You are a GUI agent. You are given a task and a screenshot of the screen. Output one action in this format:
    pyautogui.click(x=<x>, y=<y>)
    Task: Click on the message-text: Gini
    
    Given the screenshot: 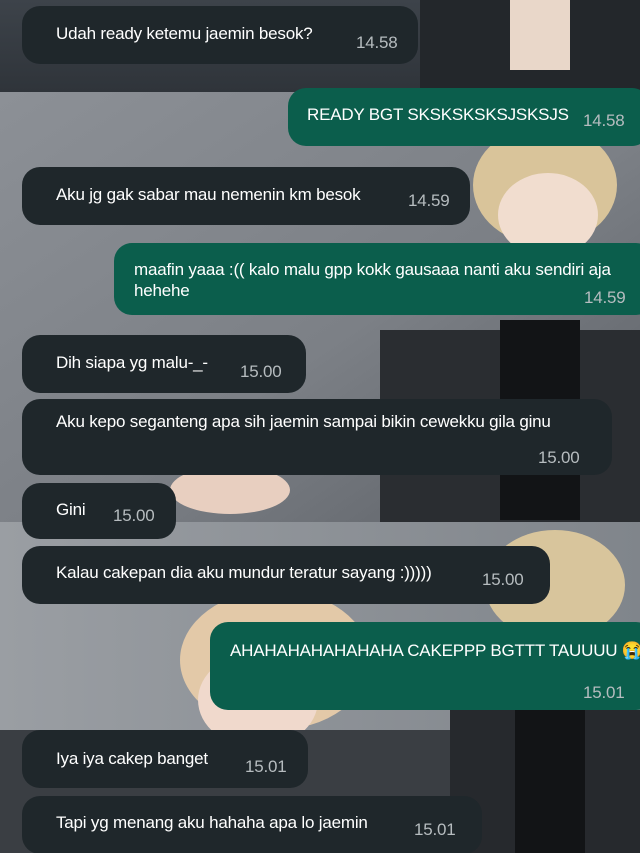 What is the action you would take?
    pyautogui.click(x=71, y=509)
    